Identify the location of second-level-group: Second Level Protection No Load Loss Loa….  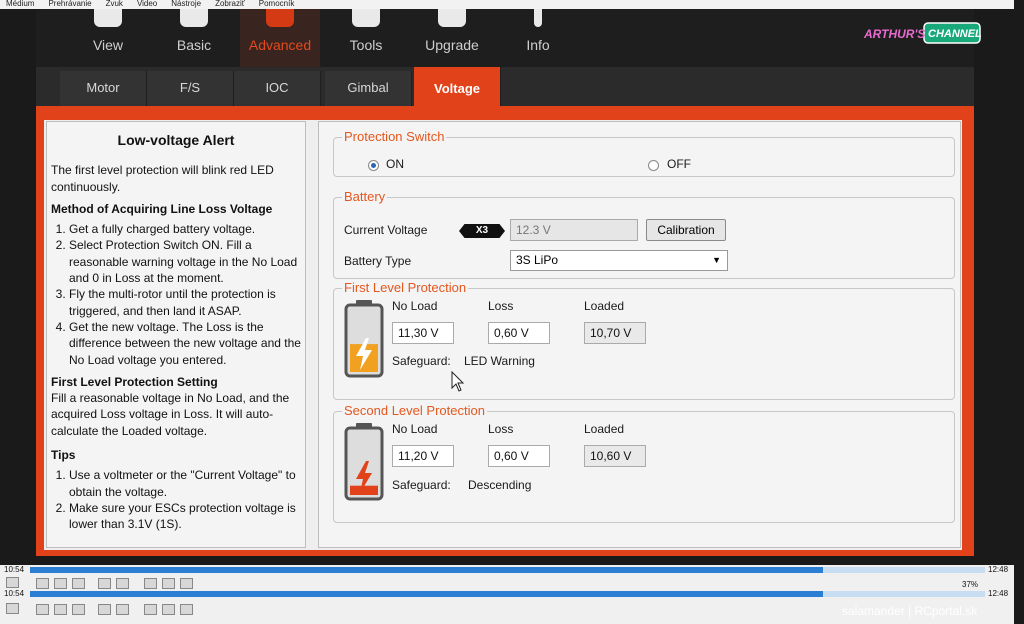
(644, 463).